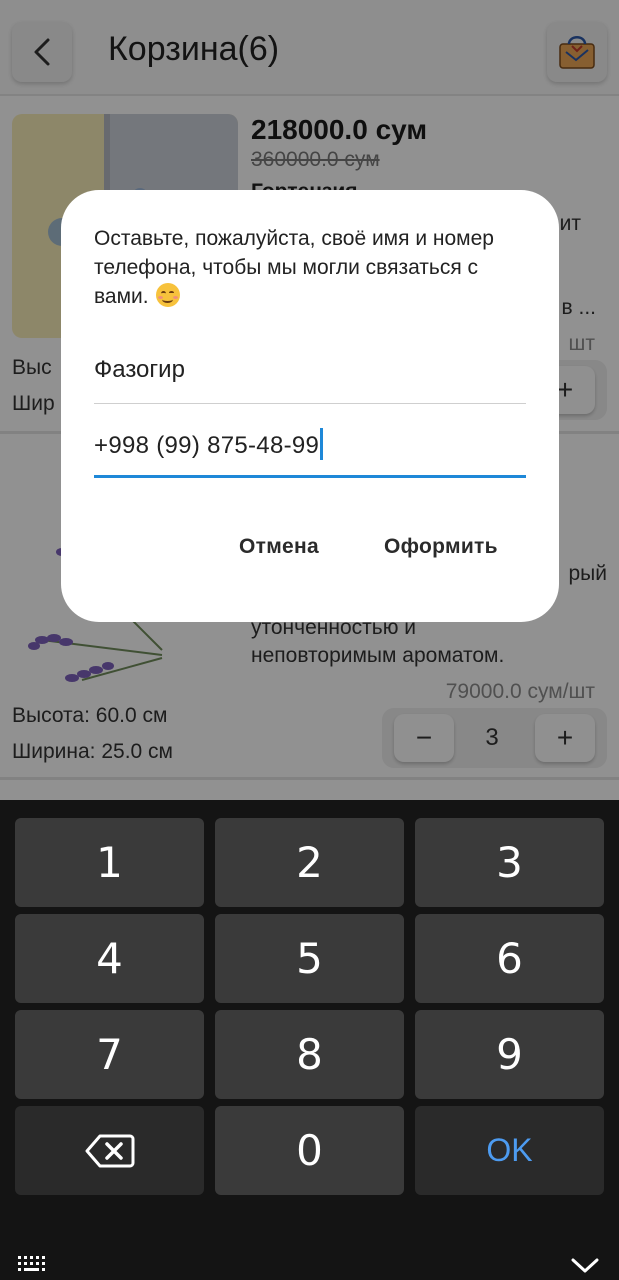  I want to click on key-2: 2, so click(309, 862).